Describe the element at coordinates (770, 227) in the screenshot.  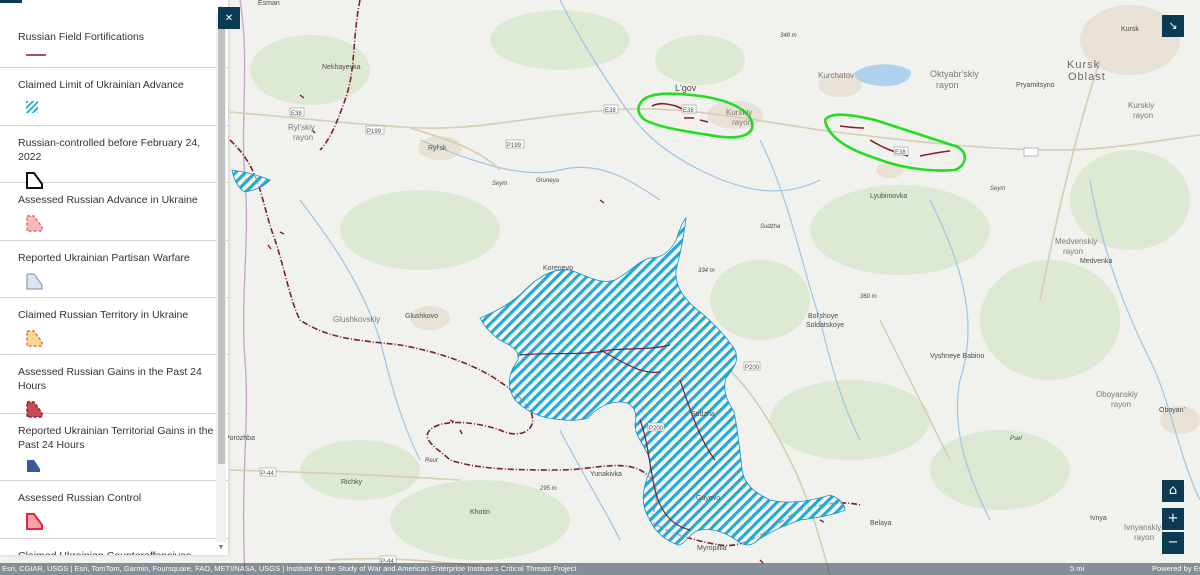
I see `river-label: Sudzha` at that location.